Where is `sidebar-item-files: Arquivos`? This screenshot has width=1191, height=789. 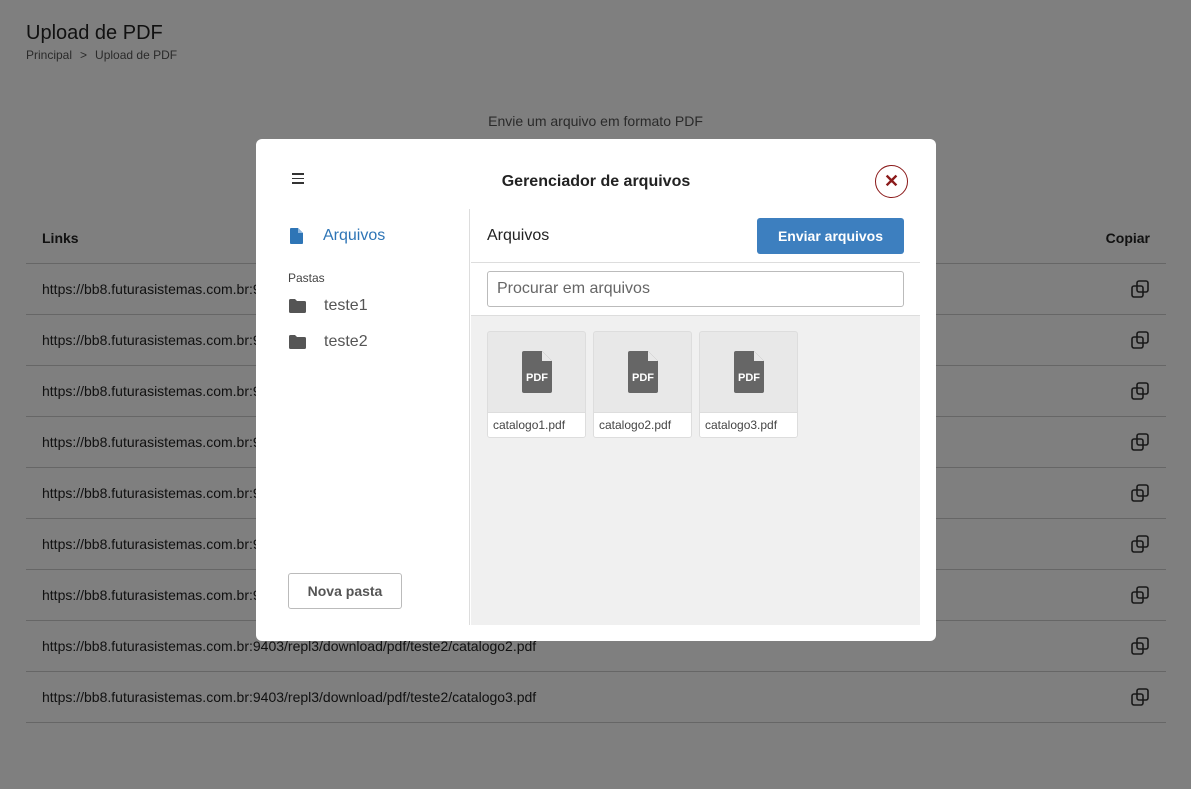 sidebar-item-files: Arquivos is located at coordinates (337, 236).